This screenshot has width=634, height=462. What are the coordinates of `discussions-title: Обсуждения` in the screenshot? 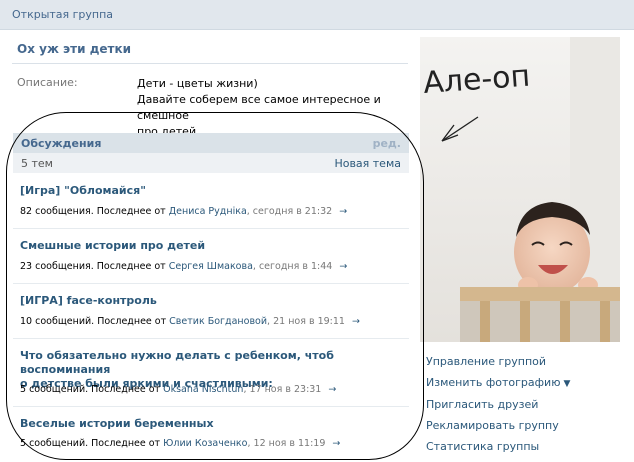 It's located at (61, 143).